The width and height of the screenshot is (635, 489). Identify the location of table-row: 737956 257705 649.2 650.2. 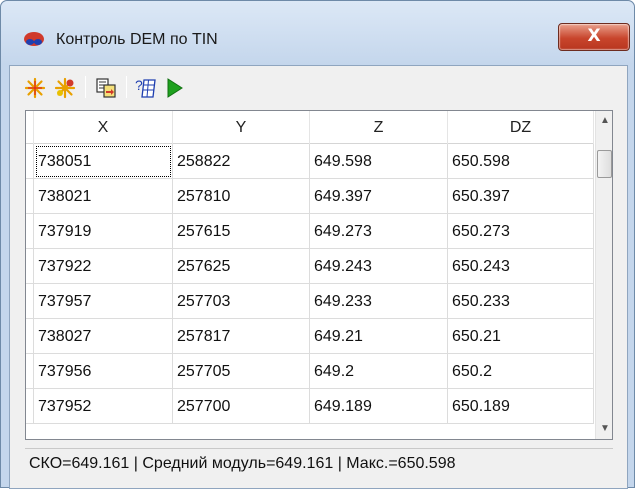
(310, 371).